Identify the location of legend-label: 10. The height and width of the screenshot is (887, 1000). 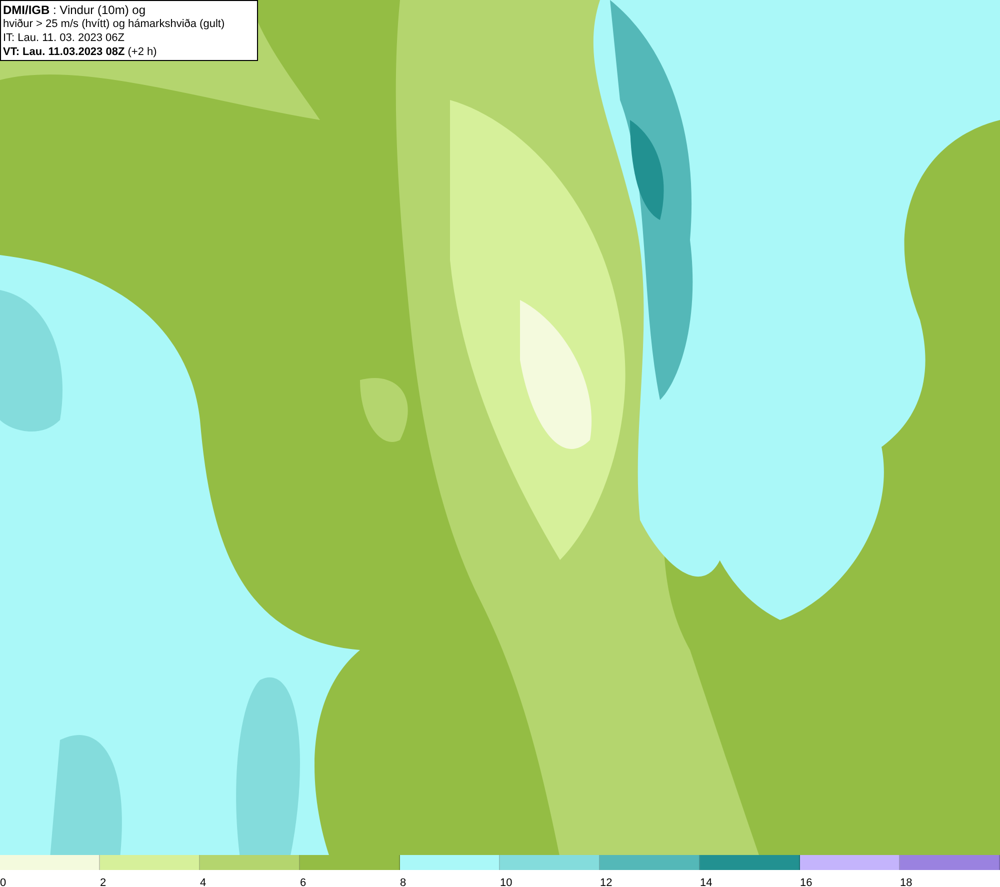
(506, 882).